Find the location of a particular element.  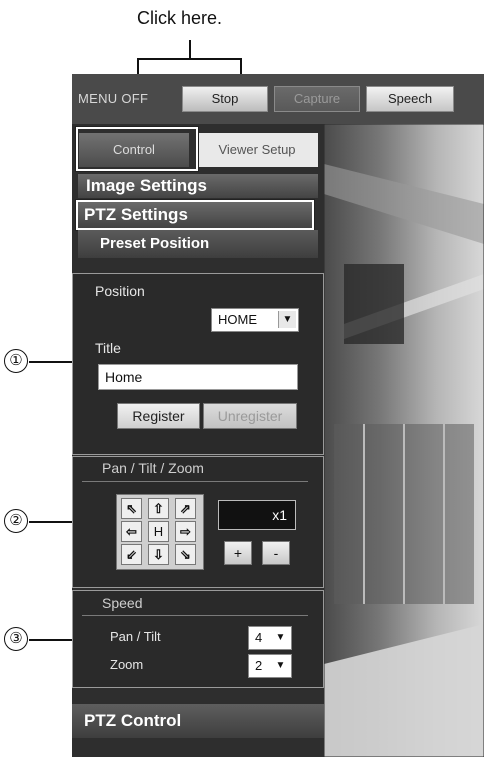

marker-1-line is located at coordinates (50, 362).